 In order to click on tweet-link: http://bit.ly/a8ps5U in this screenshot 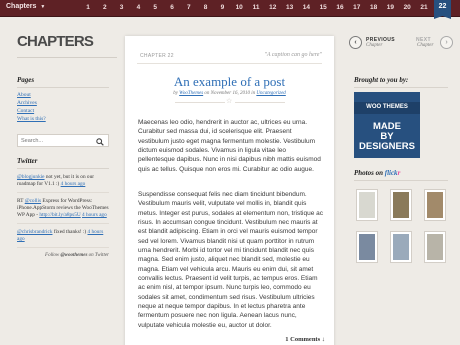, I will do `click(59, 215)`.